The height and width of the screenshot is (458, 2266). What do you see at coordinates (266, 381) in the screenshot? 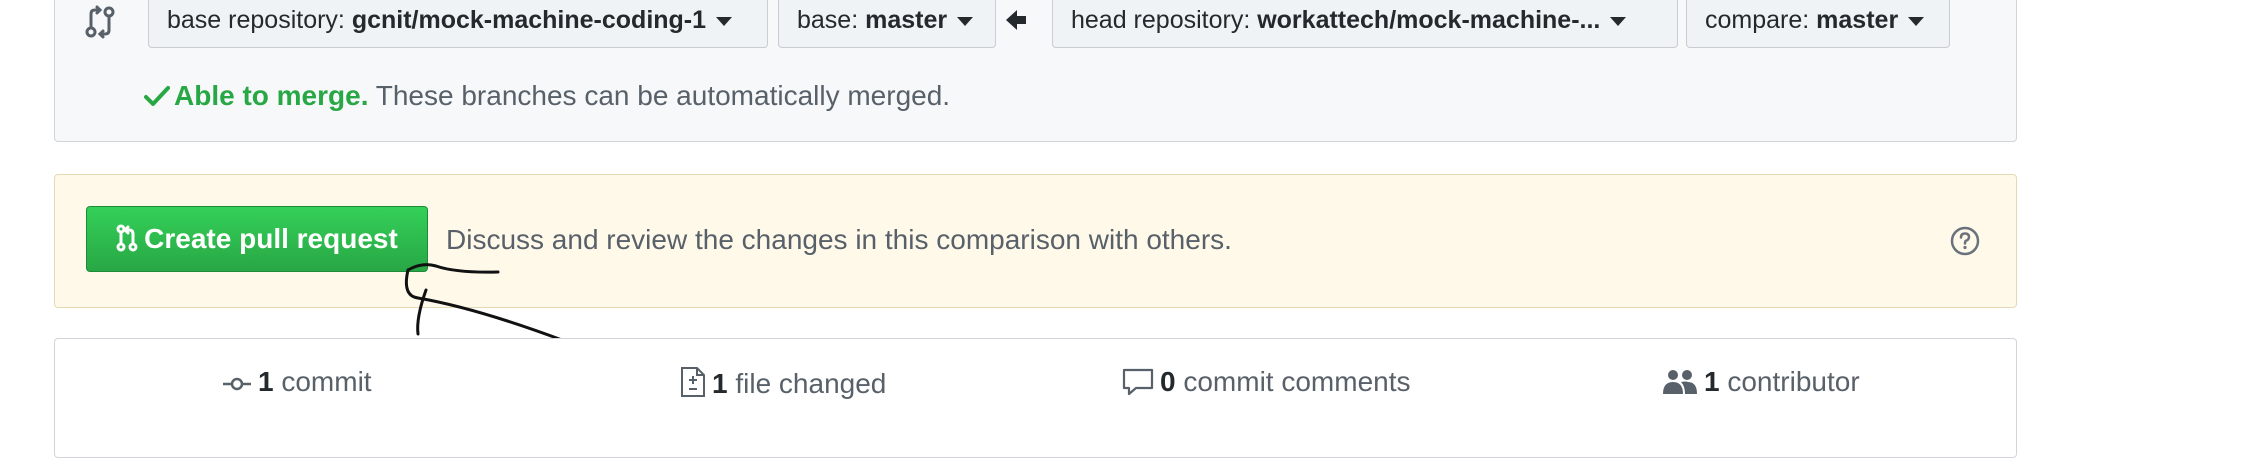
I see `commits-count: 1` at bounding box center [266, 381].